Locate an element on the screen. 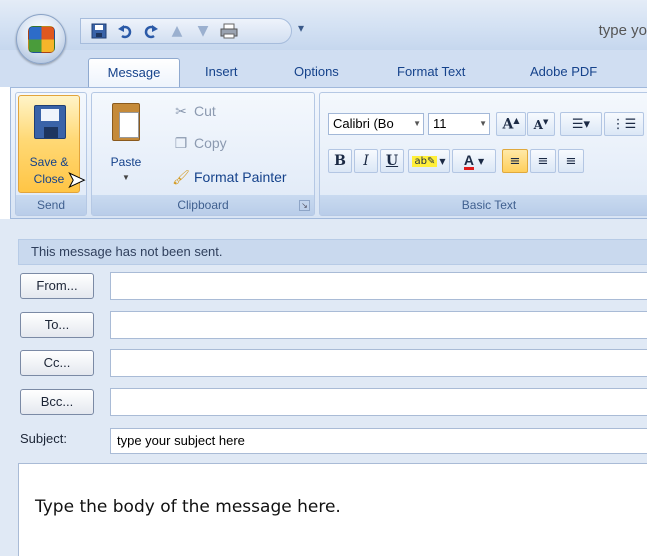 The width and height of the screenshot is (647, 556). quick-access-toolbar: ▲ ▼ is located at coordinates (186, 31).